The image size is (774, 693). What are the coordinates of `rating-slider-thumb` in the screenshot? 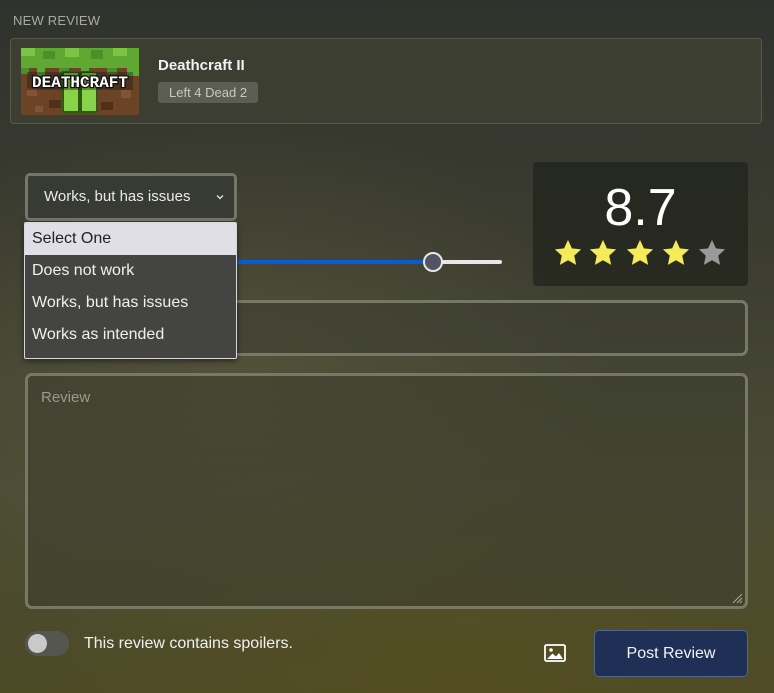 It's located at (433, 262).